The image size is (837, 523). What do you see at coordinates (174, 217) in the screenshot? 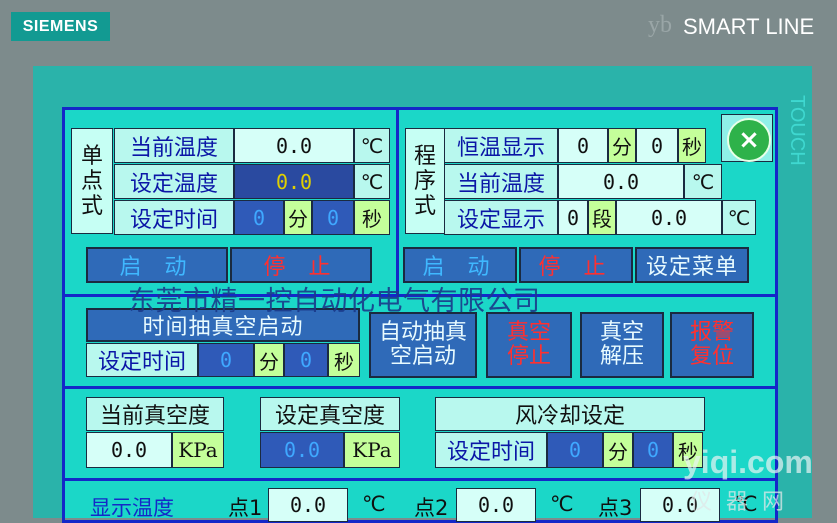
I see `set-time-label: 设定时间` at bounding box center [174, 217].